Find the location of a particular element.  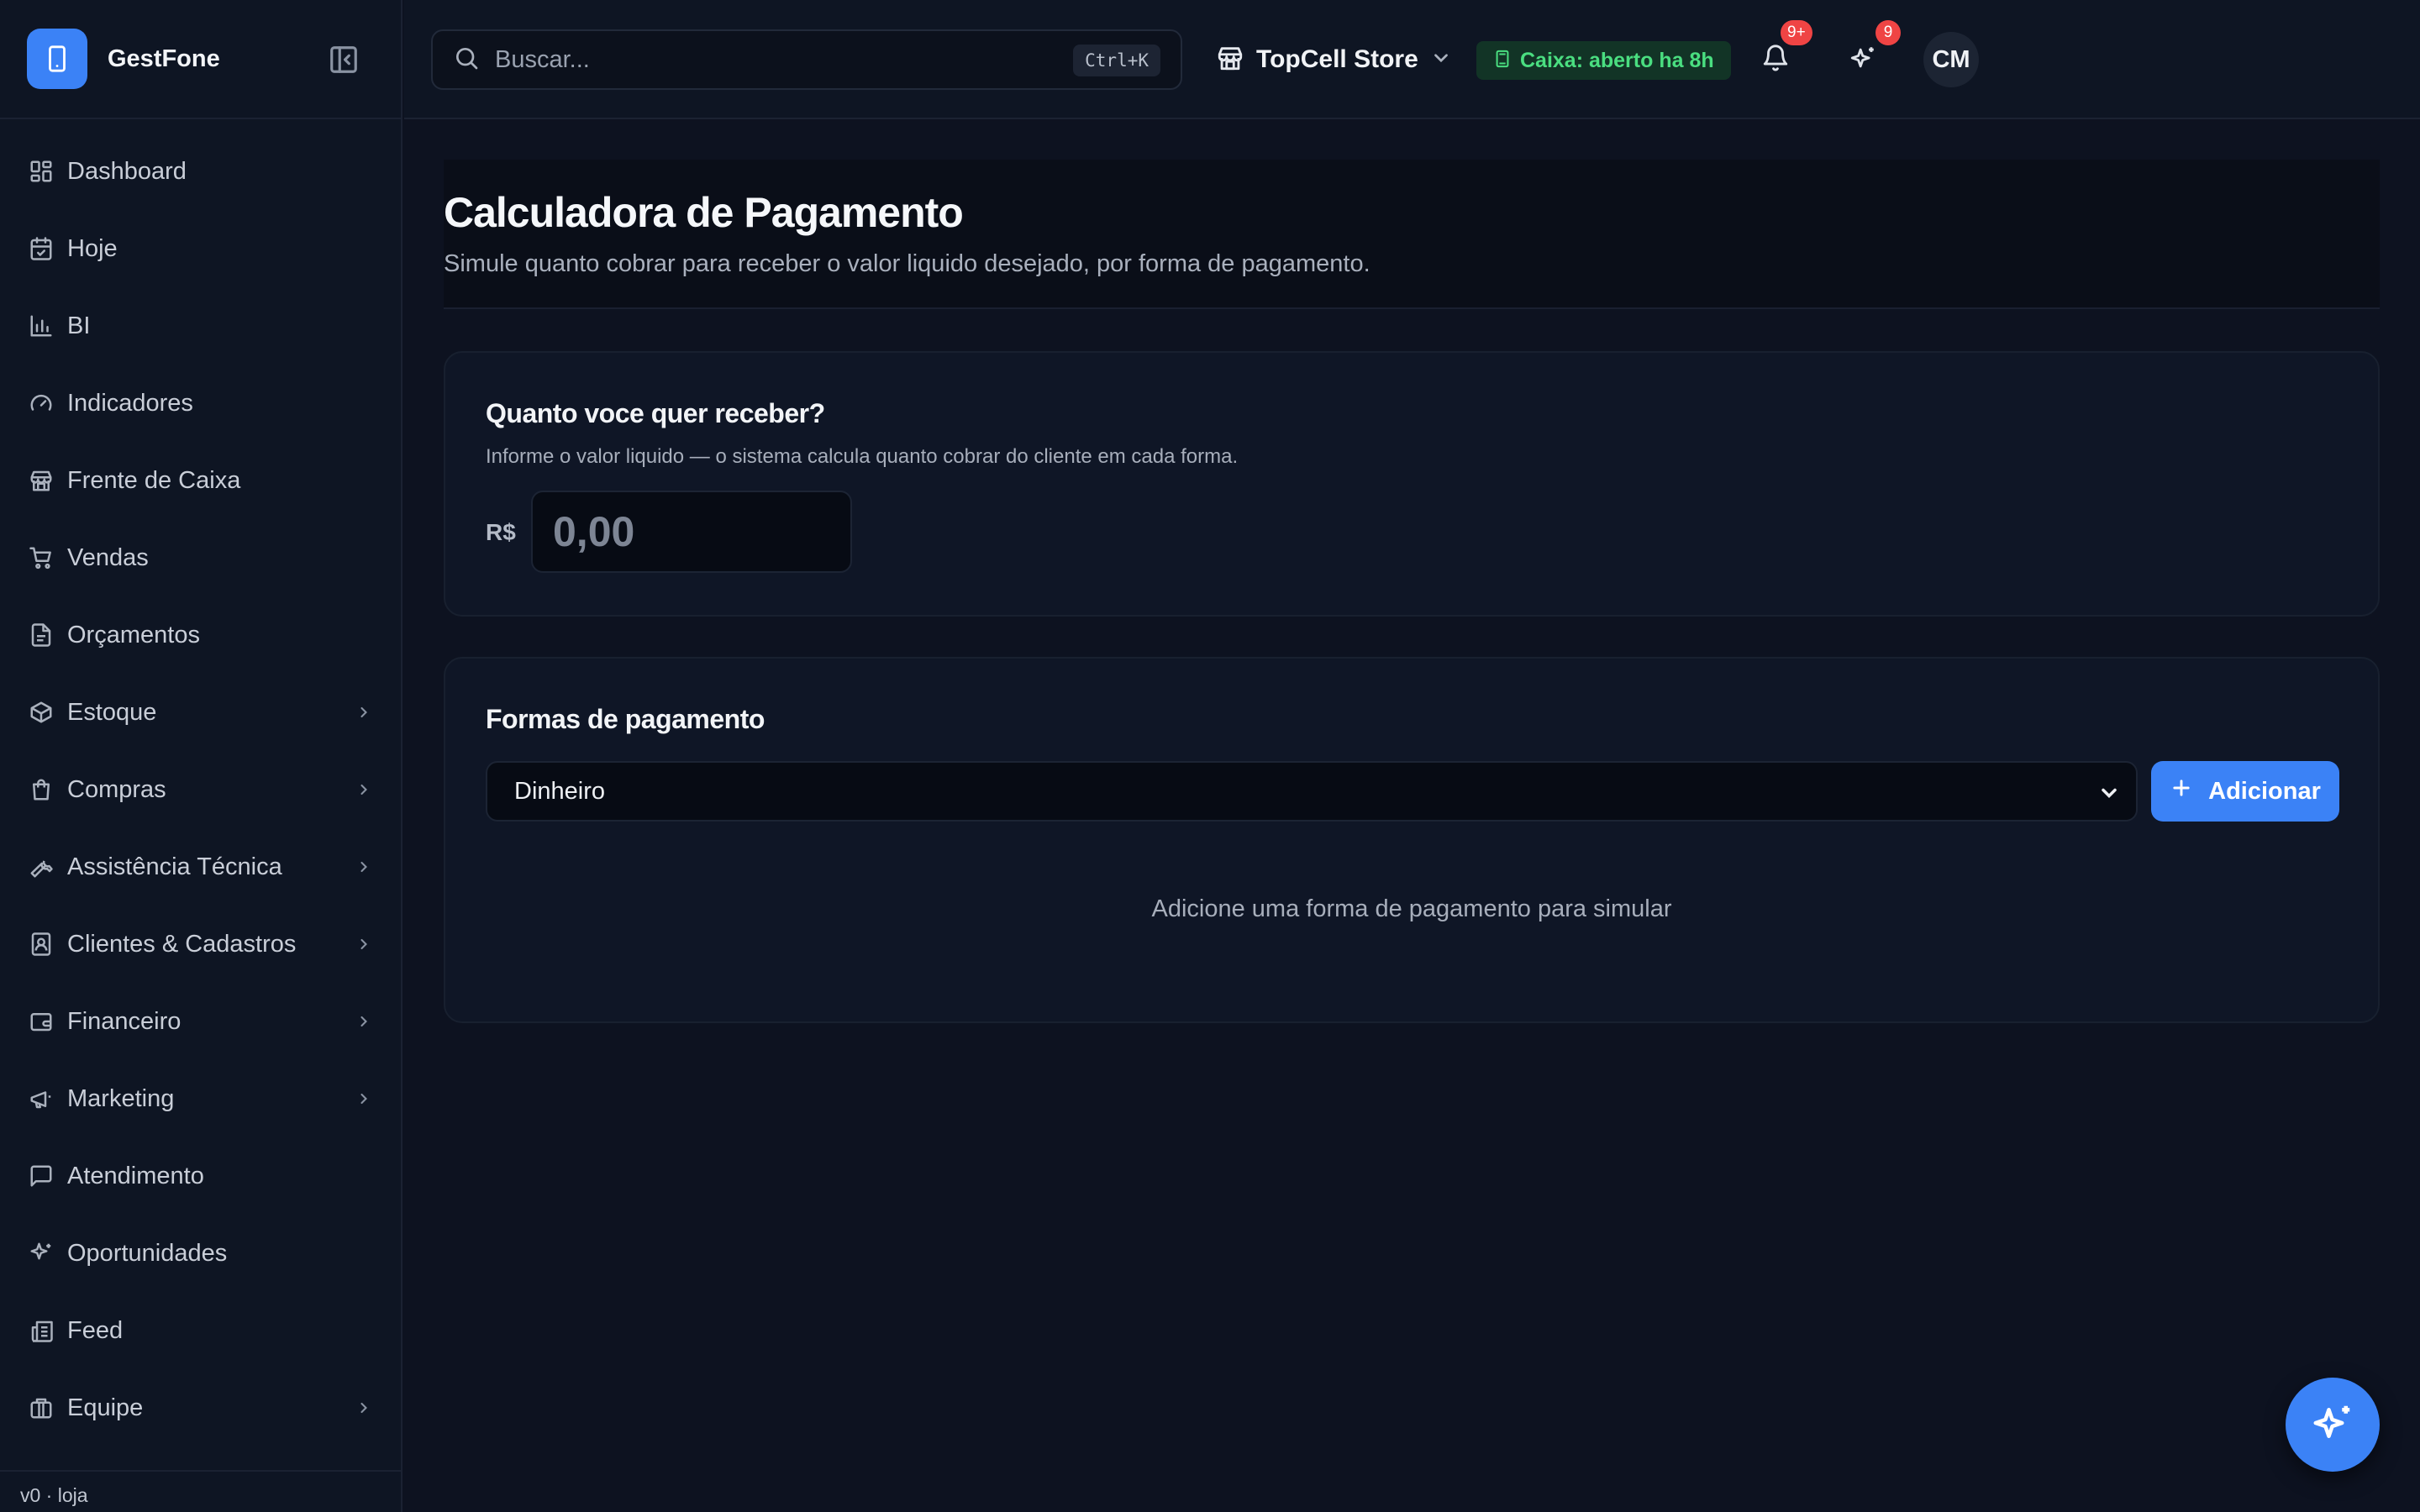

sidebar-item-label: Marketing is located at coordinates (121, 1098).